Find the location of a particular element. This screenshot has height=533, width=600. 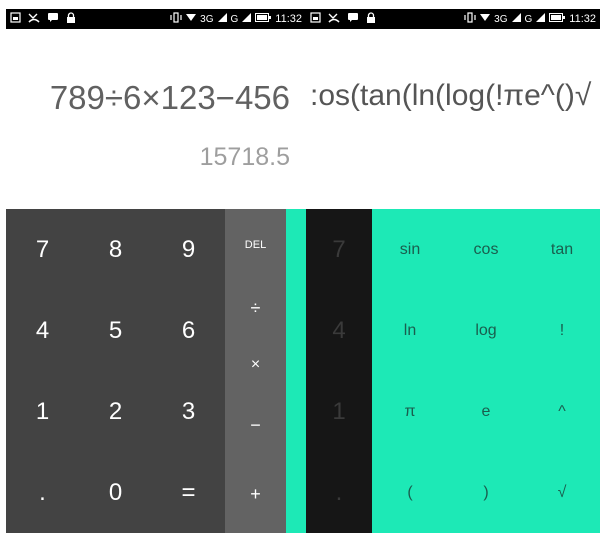

key-0: 0 is located at coordinates (115, 492).